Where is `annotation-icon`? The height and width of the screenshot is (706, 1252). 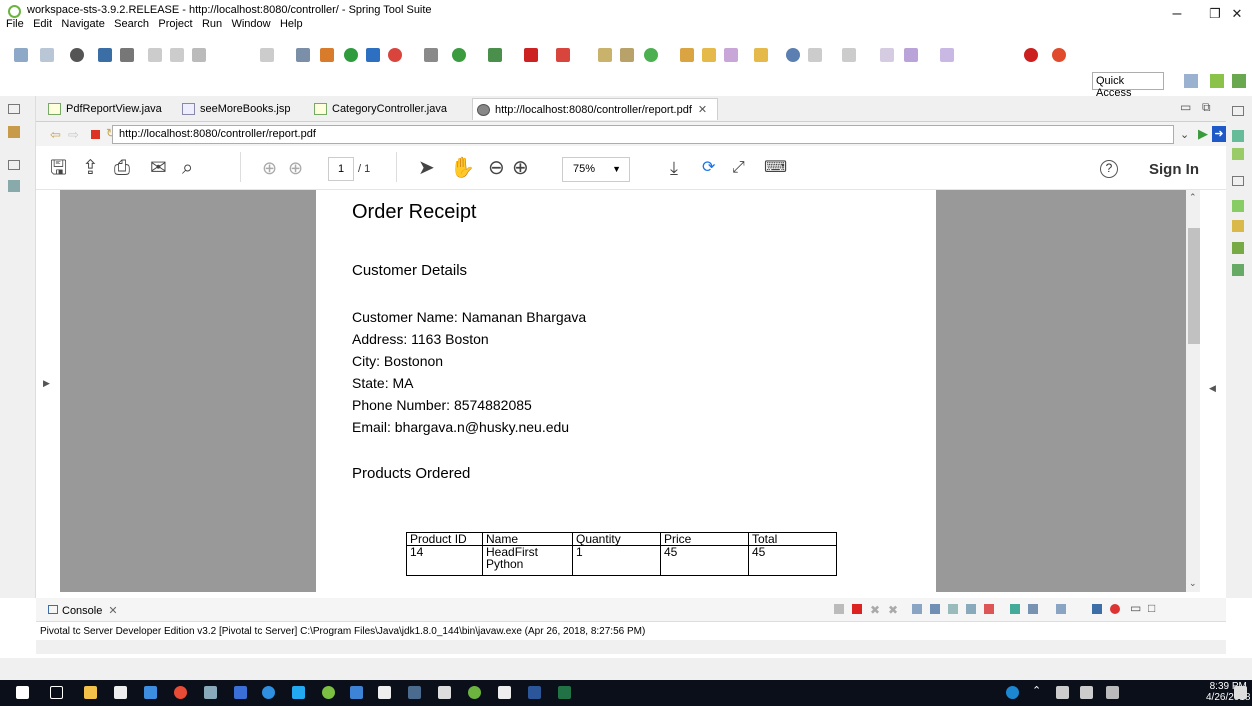
annotation-icon is located at coordinates (815, 55).